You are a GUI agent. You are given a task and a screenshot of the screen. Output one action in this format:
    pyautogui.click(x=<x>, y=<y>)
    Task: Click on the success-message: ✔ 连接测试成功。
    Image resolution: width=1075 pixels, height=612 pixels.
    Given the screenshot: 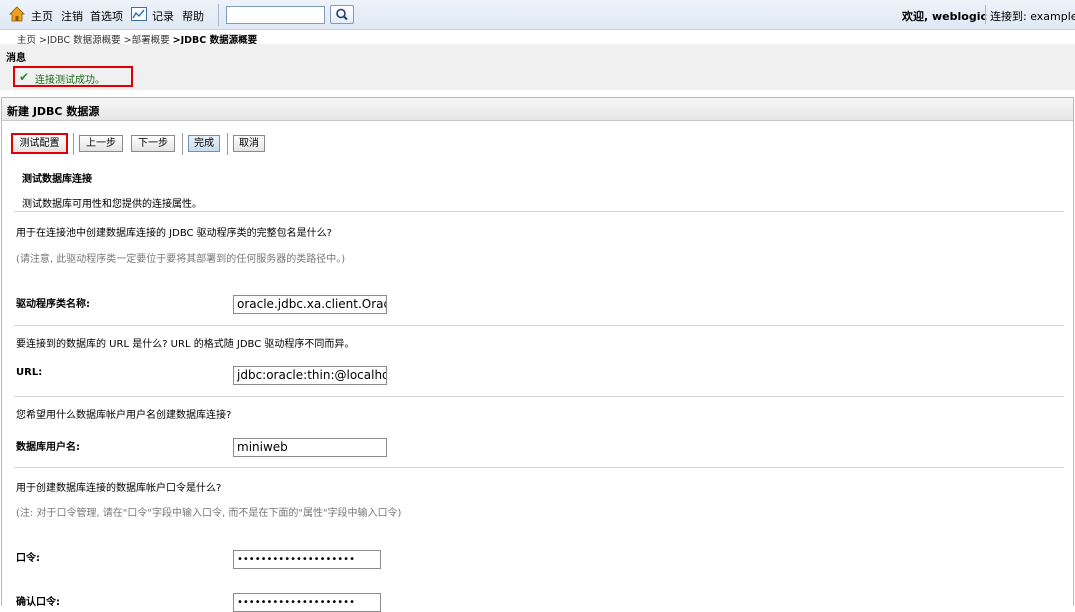 What is the action you would take?
    pyautogui.click(x=73, y=76)
    